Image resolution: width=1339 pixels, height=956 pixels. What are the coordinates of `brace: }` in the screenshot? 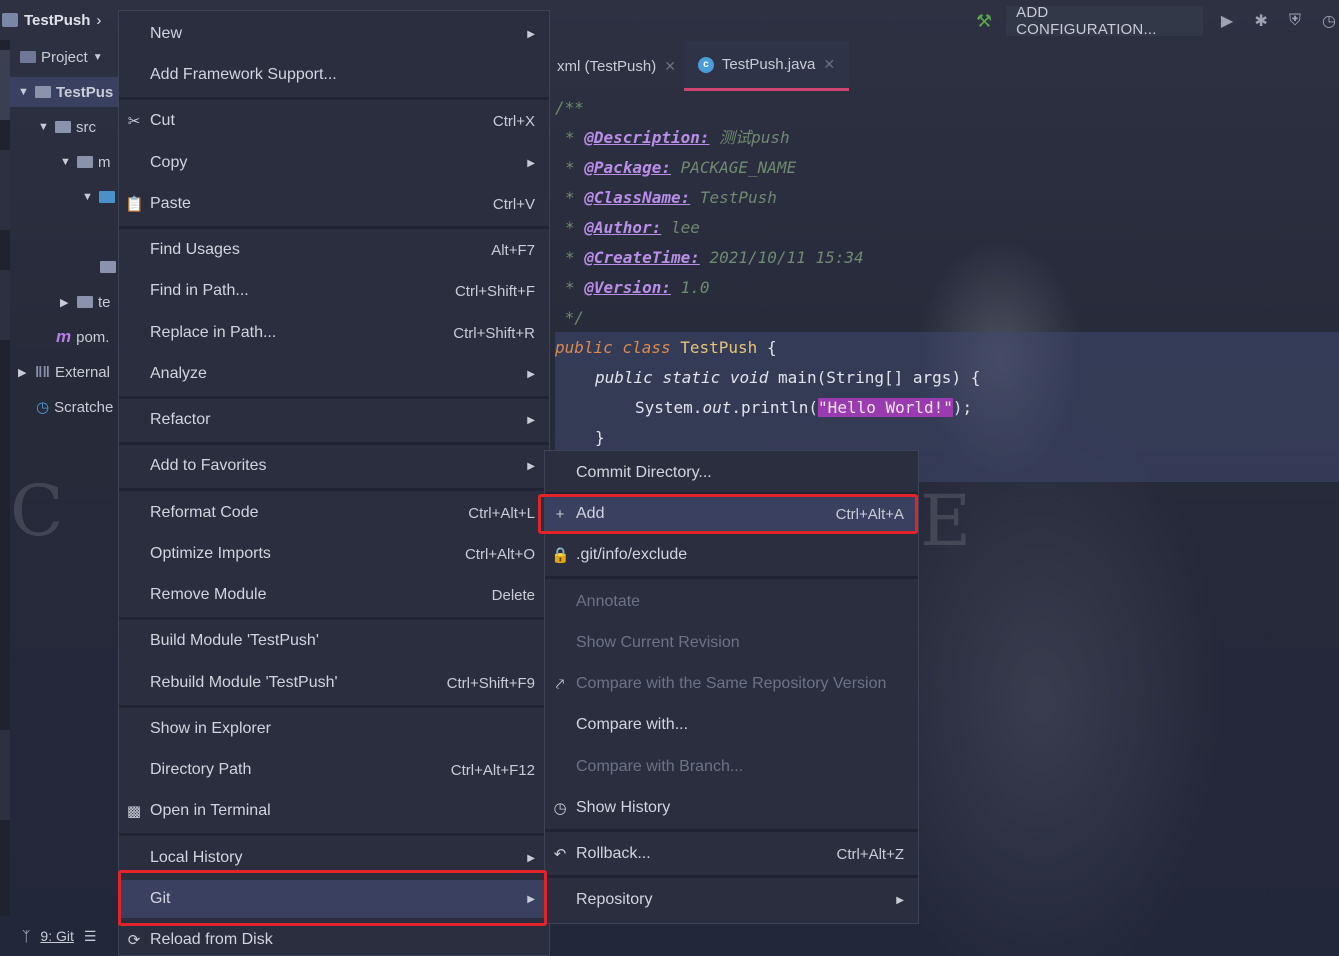 It's located at (600, 437).